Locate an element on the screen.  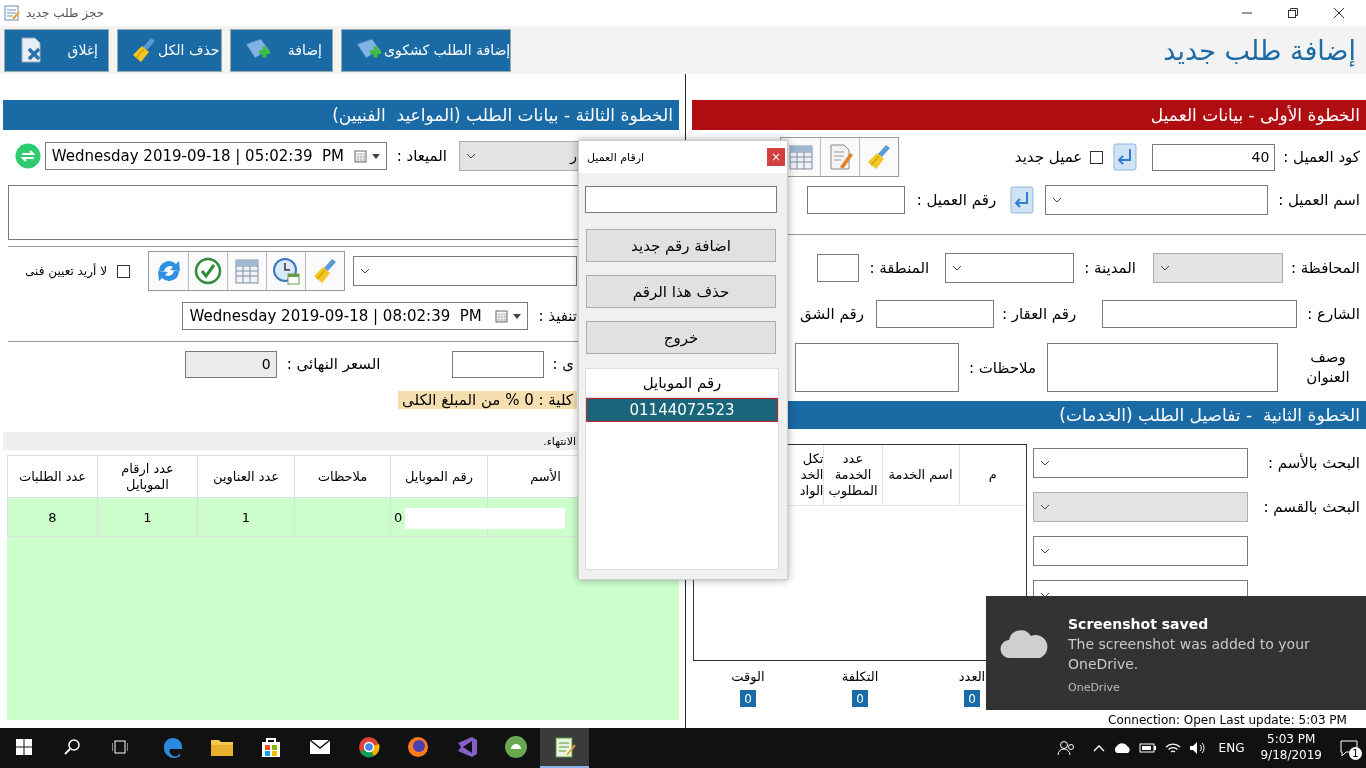
total-label: العدد is located at coordinates (972, 676).